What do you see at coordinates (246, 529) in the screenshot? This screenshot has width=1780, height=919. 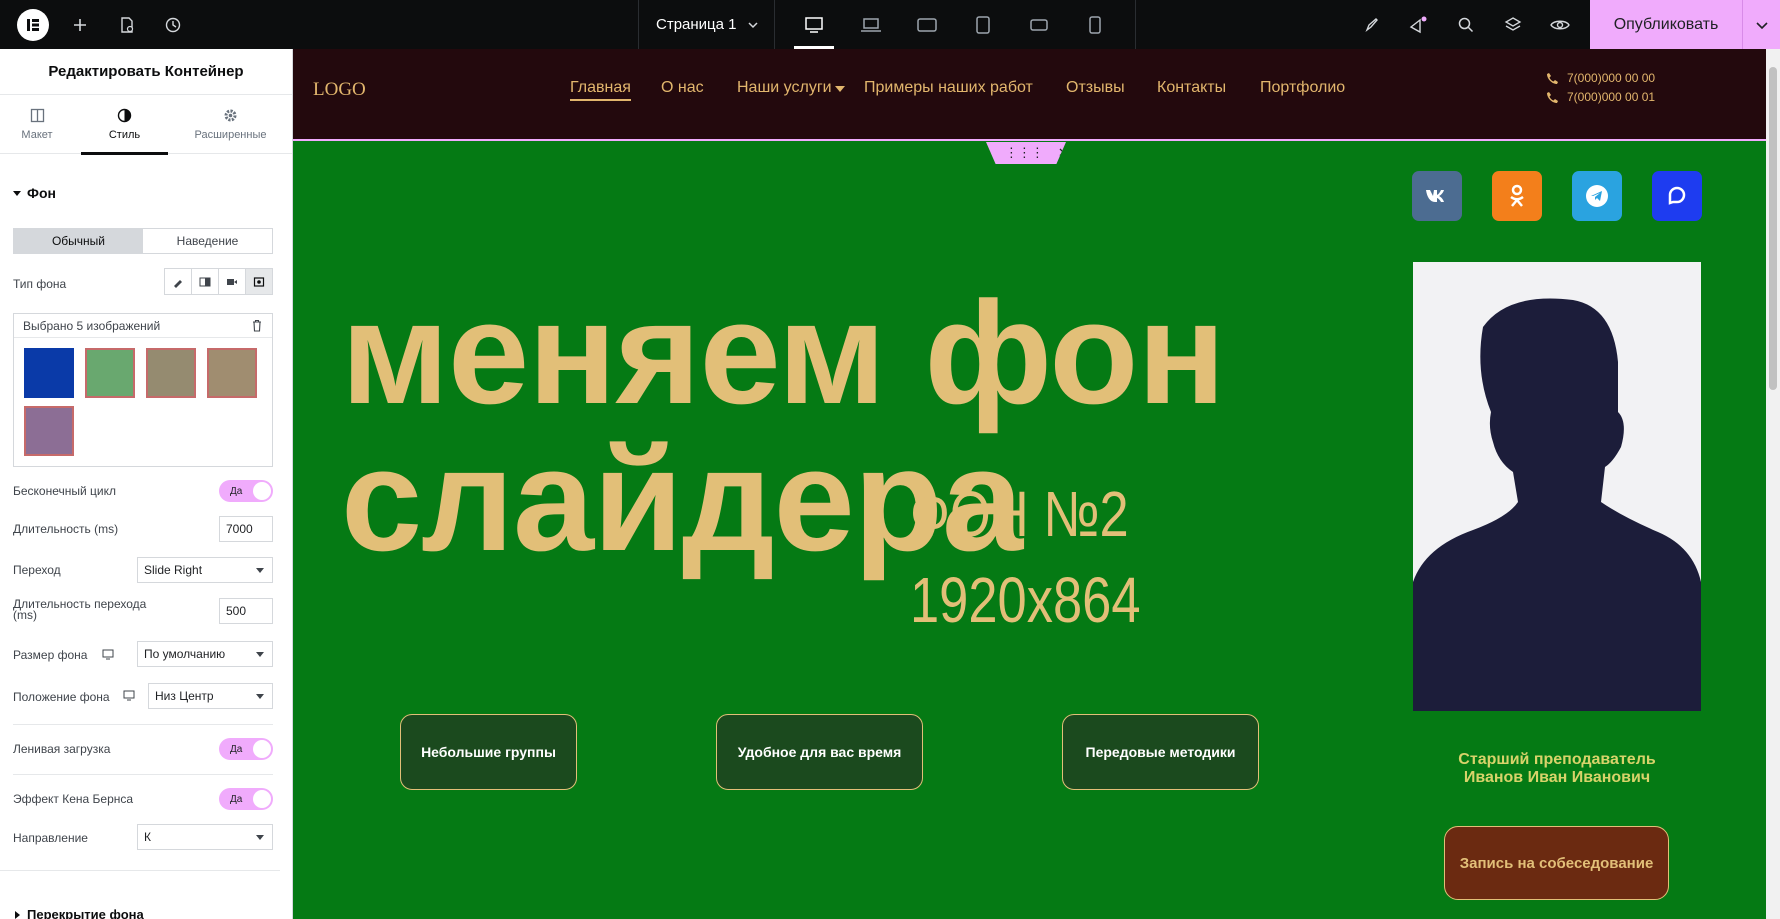 I see `duration-input: 7000` at bounding box center [246, 529].